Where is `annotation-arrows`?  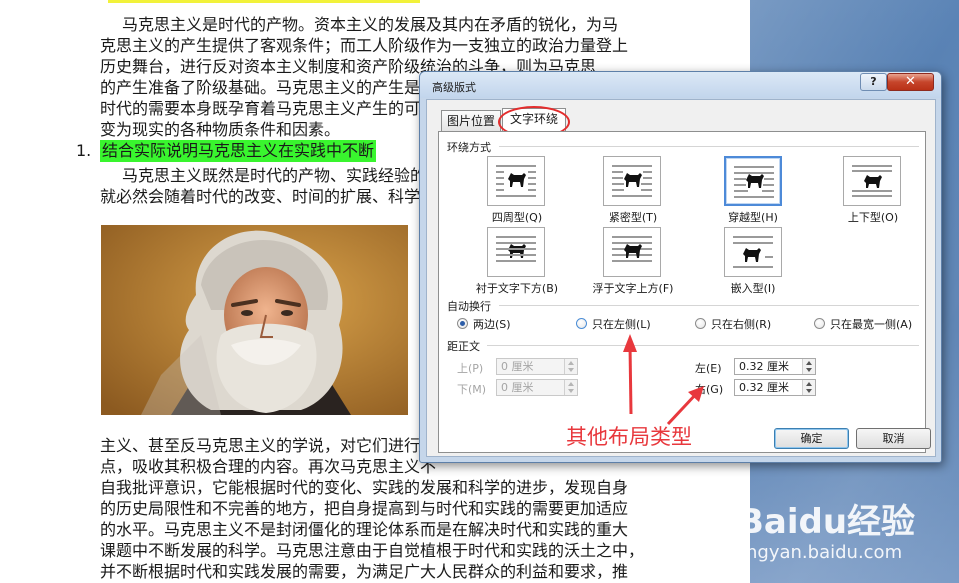 annotation-arrows is located at coordinates (663, 380).